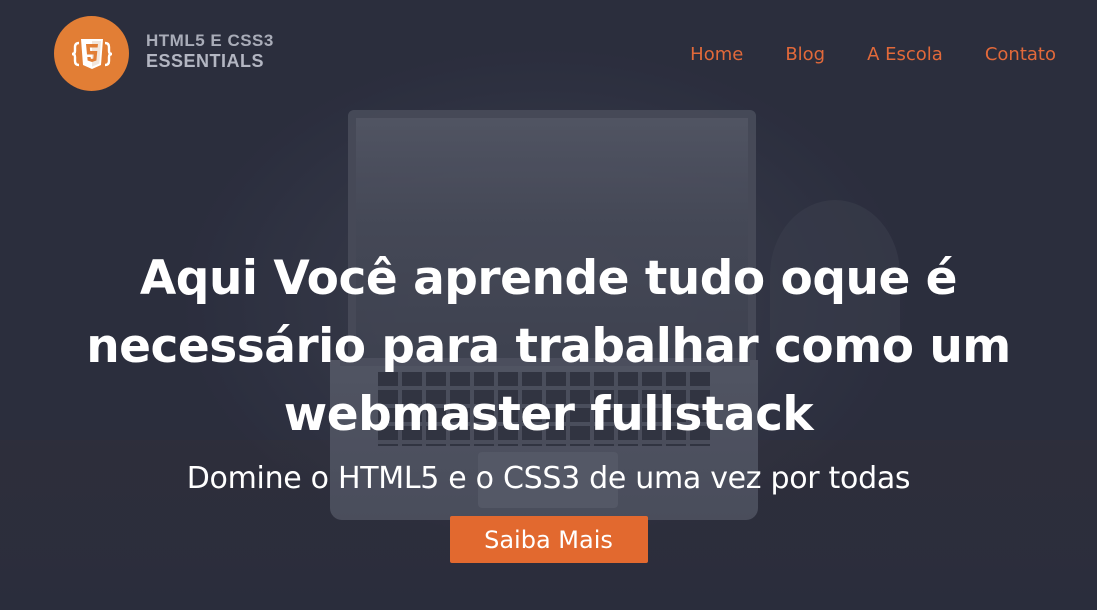 The image size is (1097, 610). What do you see at coordinates (548, 278) in the screenshot?
I see `hero-title-line1: Aqui Você aprende tudo oque é` at bounding box center [548, 278].